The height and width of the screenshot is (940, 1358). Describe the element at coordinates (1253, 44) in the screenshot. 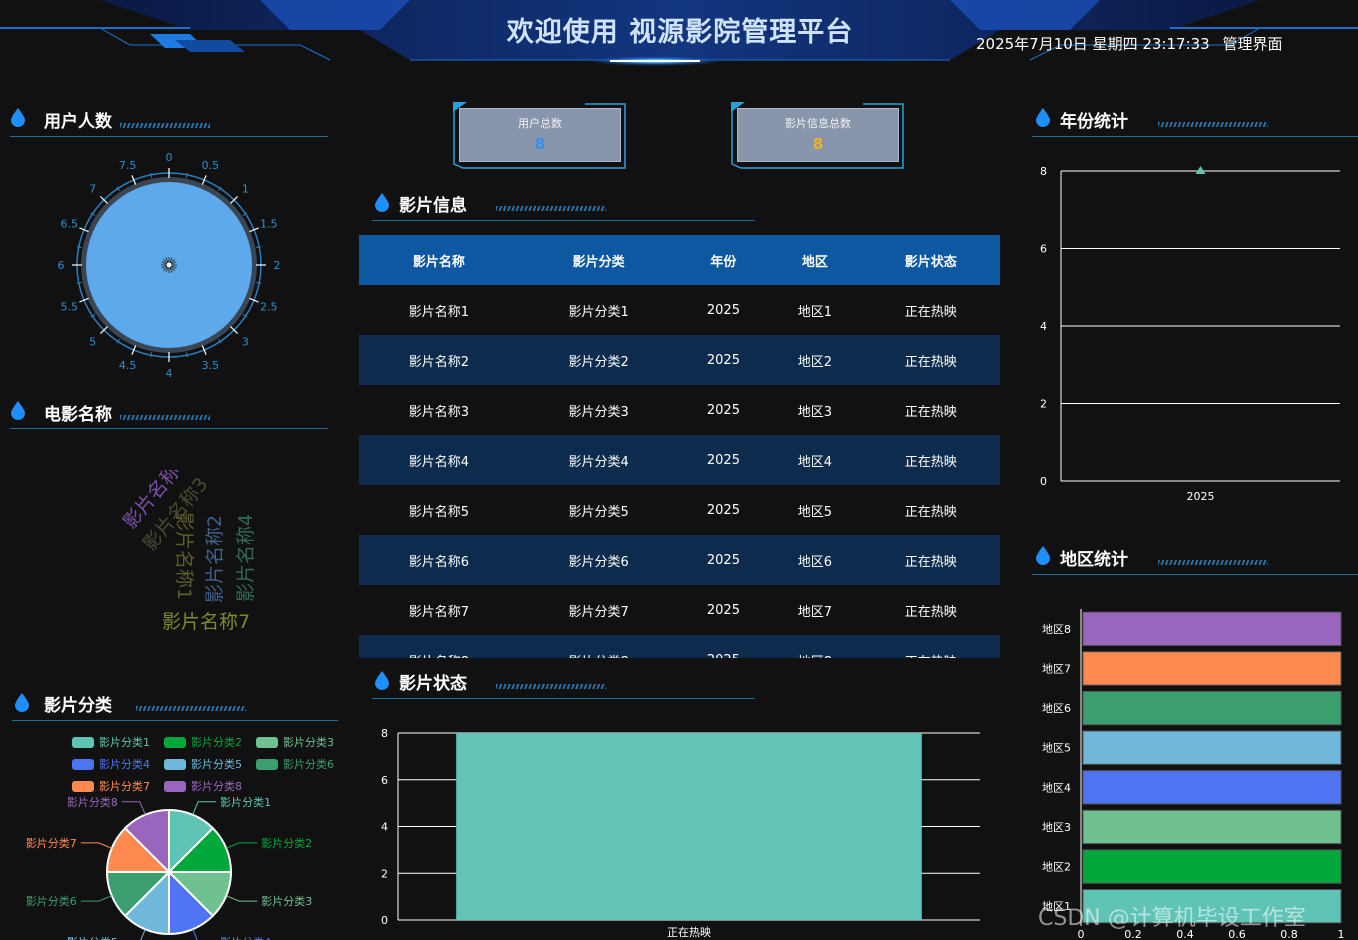

I see `admin-link: 管理界面` at that location.